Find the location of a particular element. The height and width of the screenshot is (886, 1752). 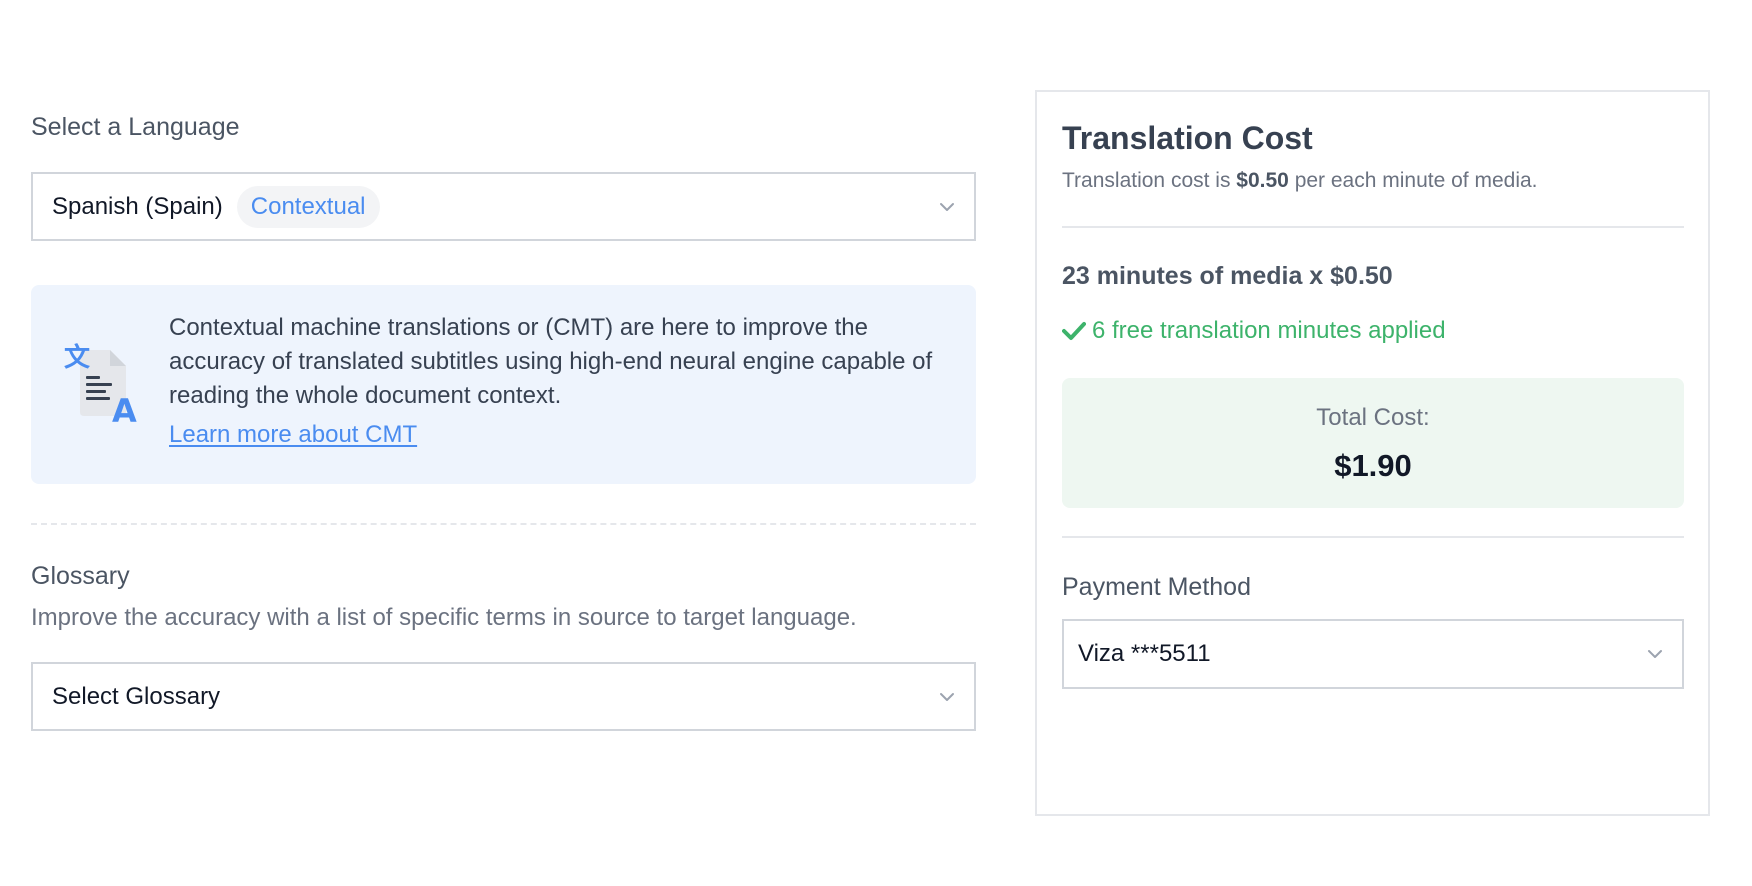

language-label: Select a Language is located at coordinates (135, 127).